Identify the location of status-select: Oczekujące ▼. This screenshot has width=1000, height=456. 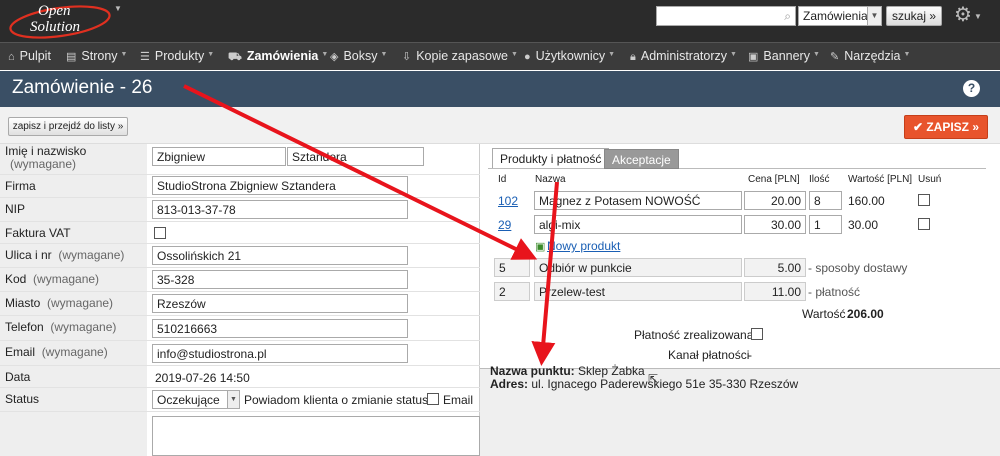
(196, 399).